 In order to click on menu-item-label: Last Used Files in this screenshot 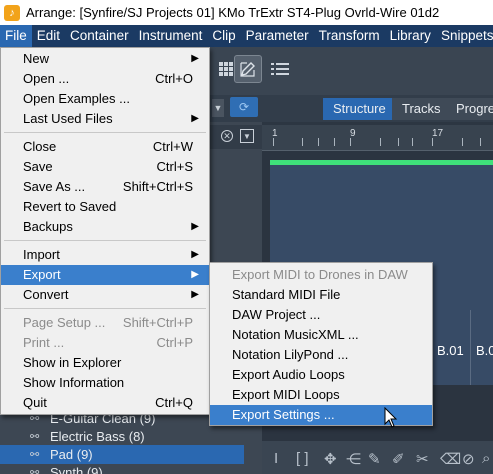, I will do `click(68, 118)`.